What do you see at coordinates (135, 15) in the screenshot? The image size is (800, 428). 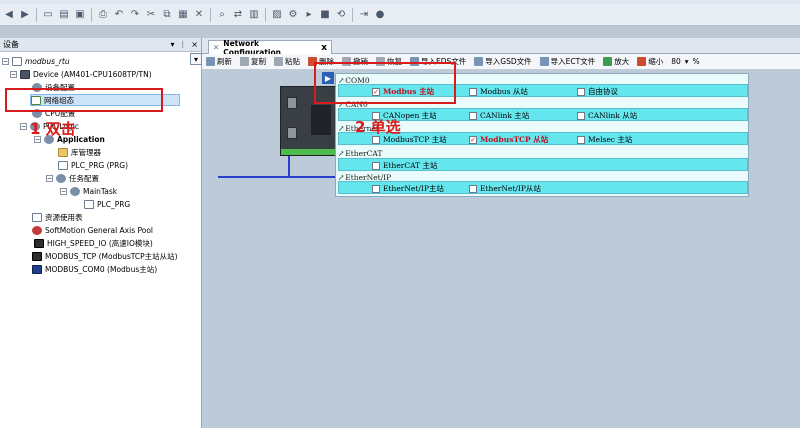 I see `redo-icon: ↷` at bounding box center [135, 15].